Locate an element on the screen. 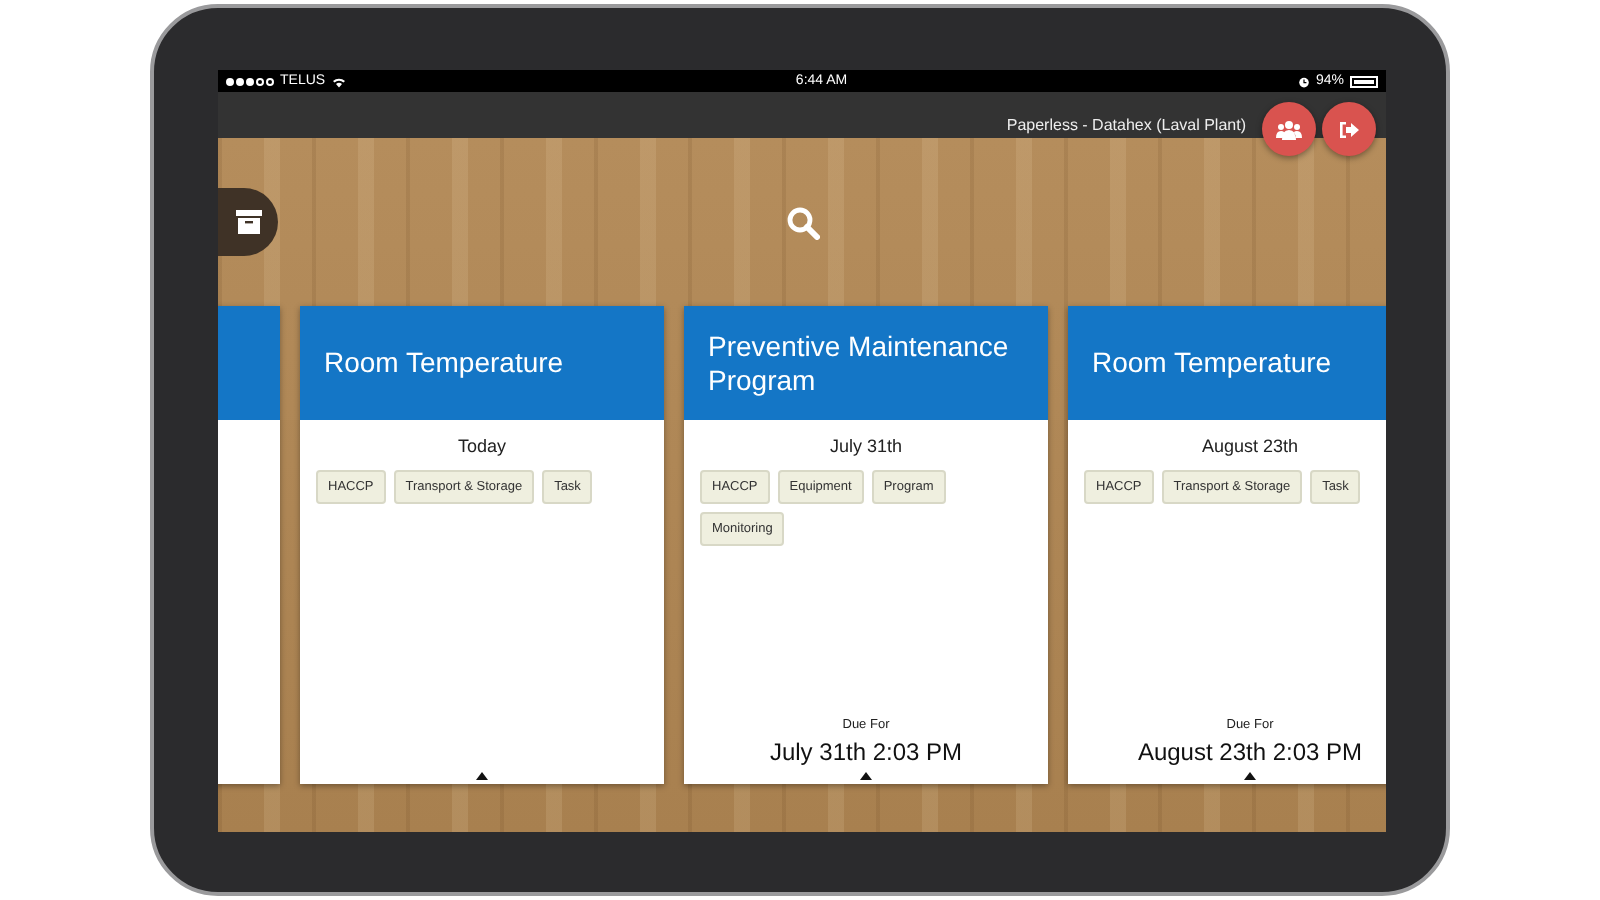 The image size is (1600, 900). due-datetime: July 31th 2:03 PM is located at coordinates (866, 752).